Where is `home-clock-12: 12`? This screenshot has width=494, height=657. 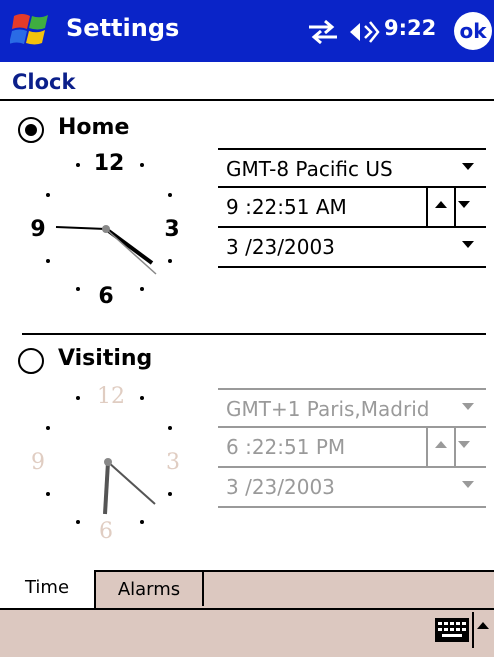
home-clock-12: 12 is located at coordinates (109, 163).